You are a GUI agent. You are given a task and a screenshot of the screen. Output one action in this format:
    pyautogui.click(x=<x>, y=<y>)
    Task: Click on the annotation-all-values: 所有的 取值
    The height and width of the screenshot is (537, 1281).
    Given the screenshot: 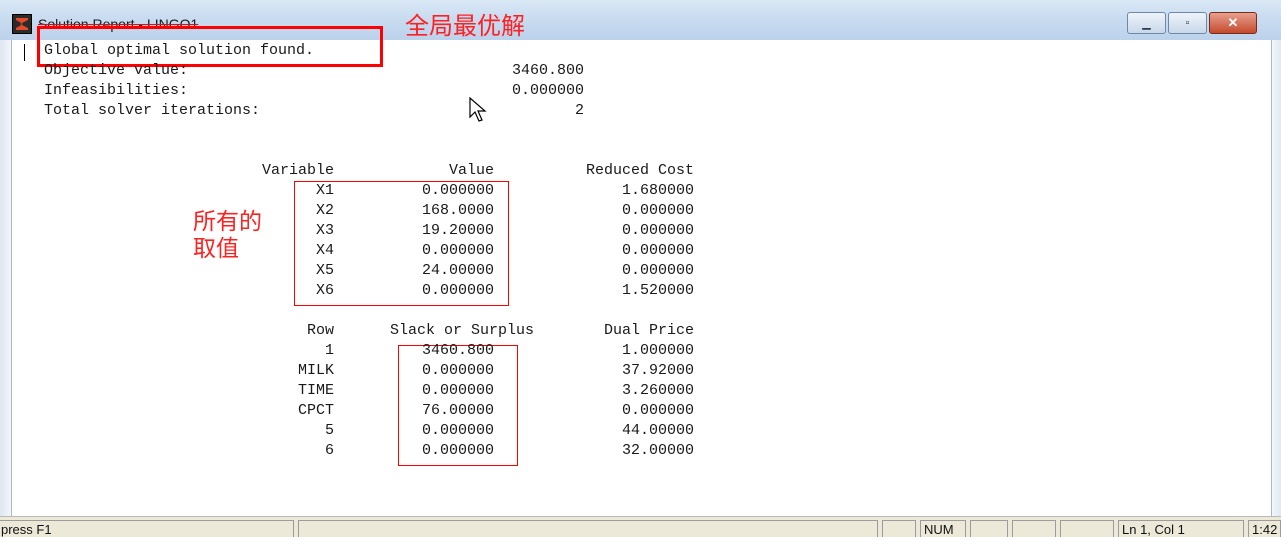 What is the action you would take?
    pyautogui.click(x=227, y=236)
    